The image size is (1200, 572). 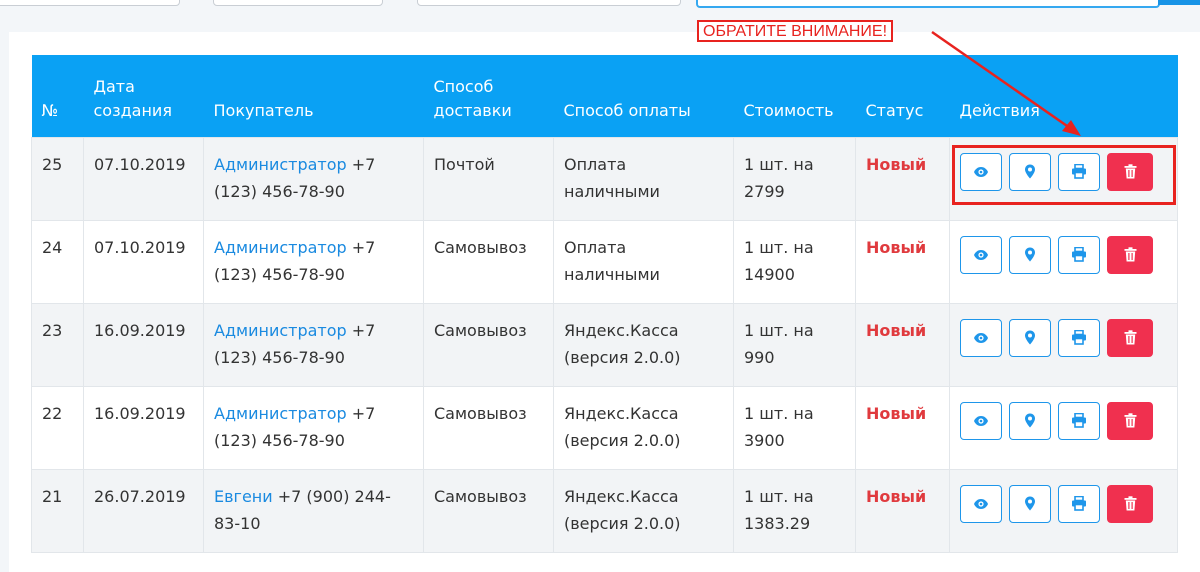 I want to click on col-status: Статус, so click(x=903, y=96).